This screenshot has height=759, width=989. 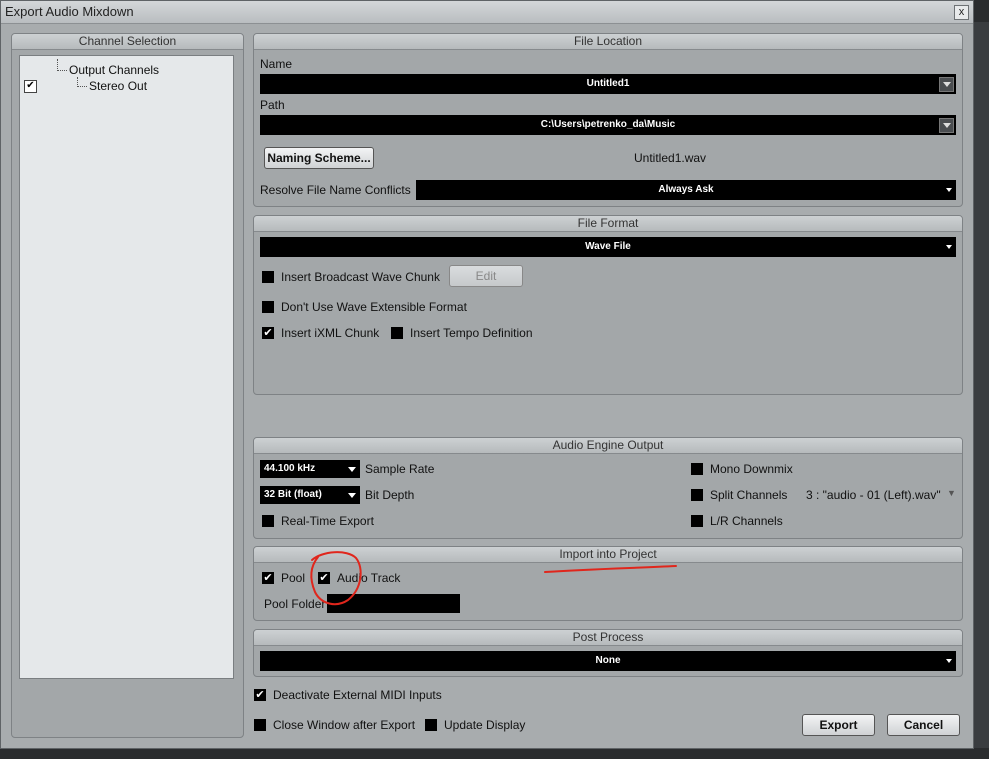 I want to click on audio-track-label: Audio Track, so click(x=369, y=578).